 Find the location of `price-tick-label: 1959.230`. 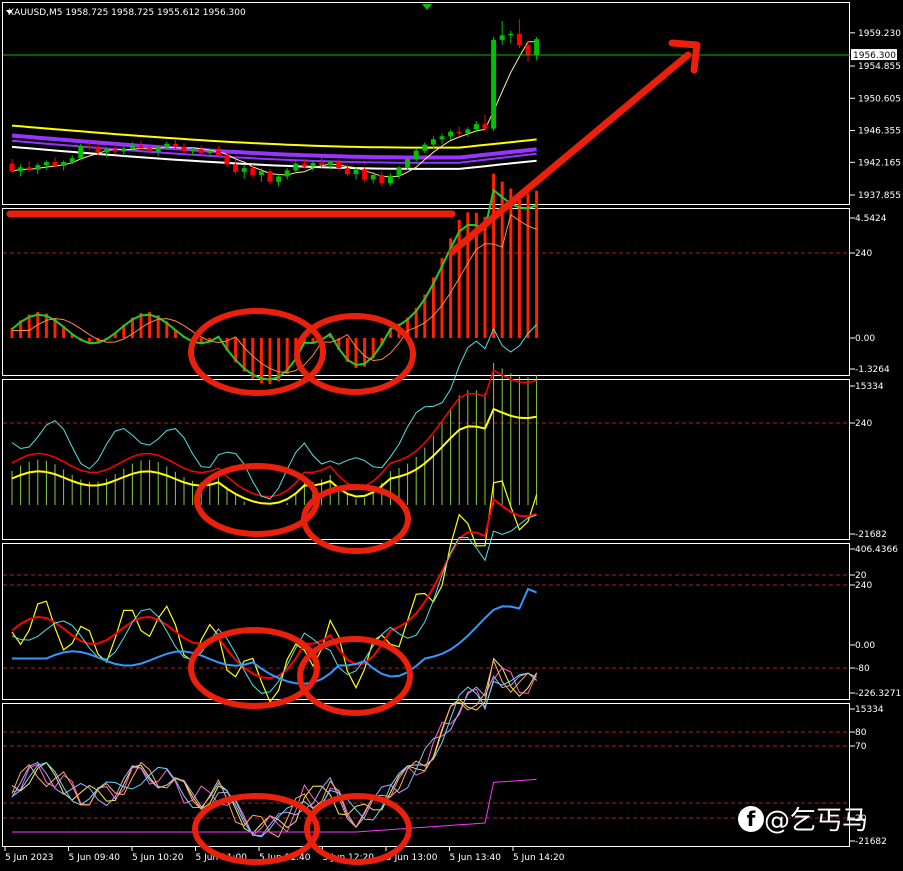

price-tick-label: 1959.230 is located at coordinates (879, 34).